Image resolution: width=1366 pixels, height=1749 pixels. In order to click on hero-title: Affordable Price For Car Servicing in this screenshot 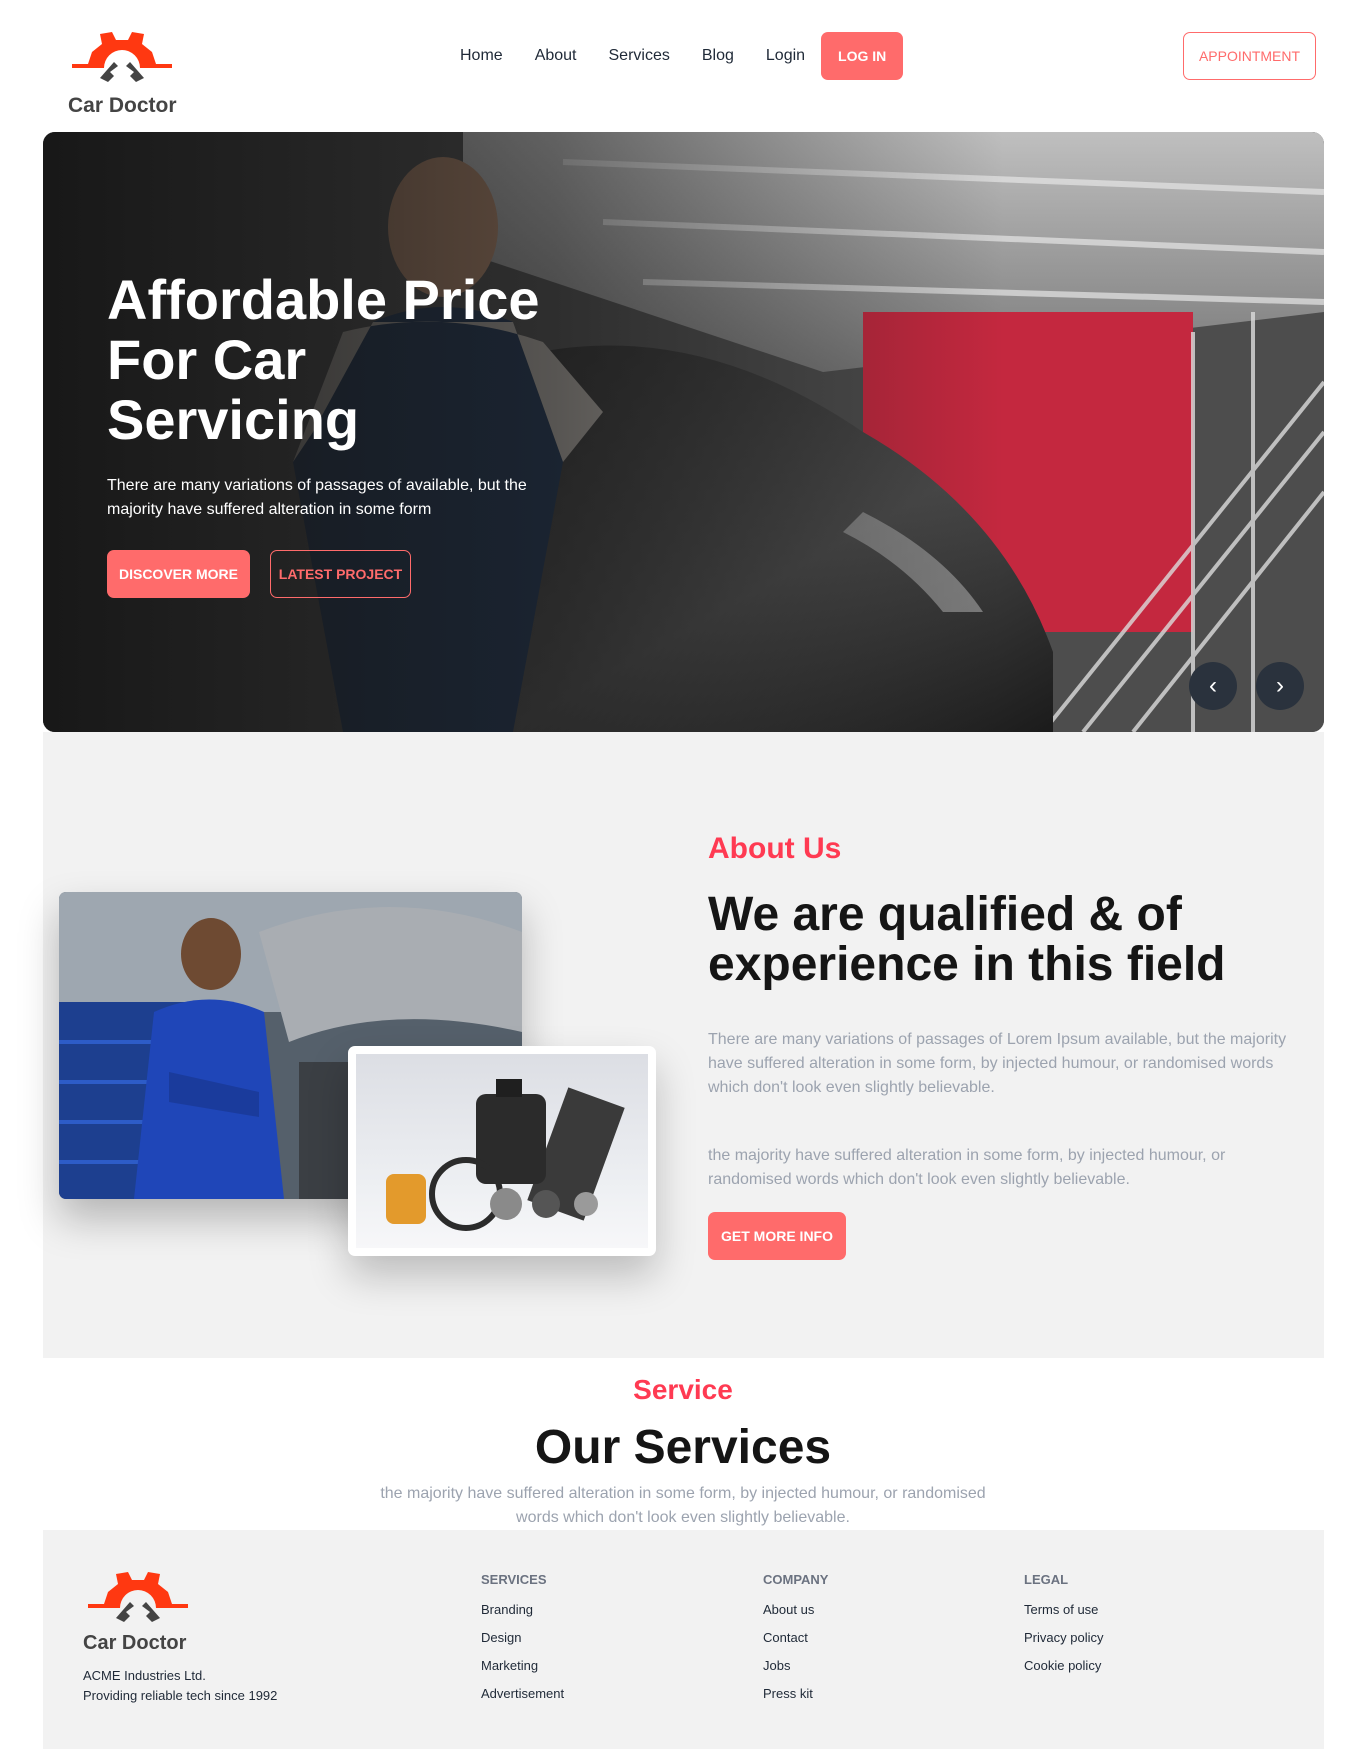, I will do `click(323, 359)`.